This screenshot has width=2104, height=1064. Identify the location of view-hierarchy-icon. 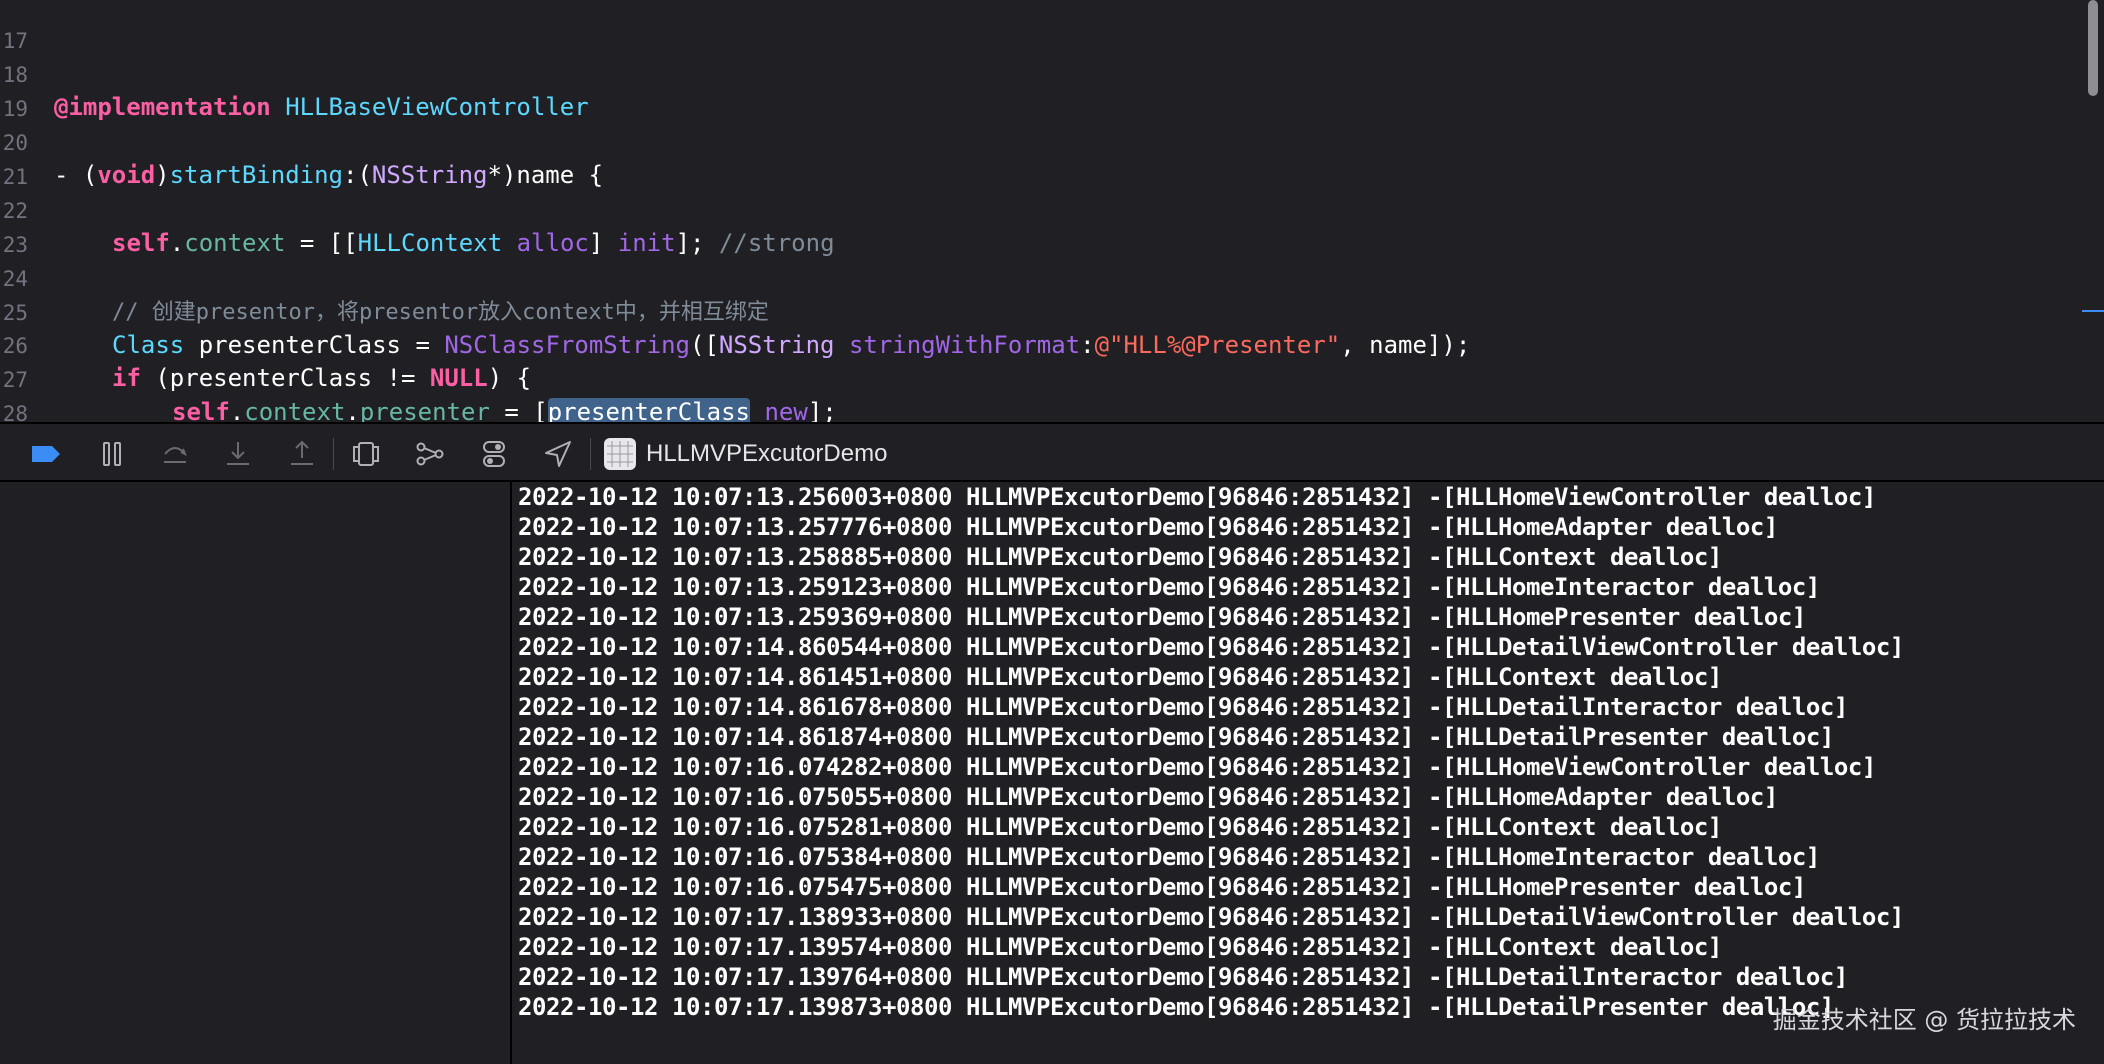
(366, 454).